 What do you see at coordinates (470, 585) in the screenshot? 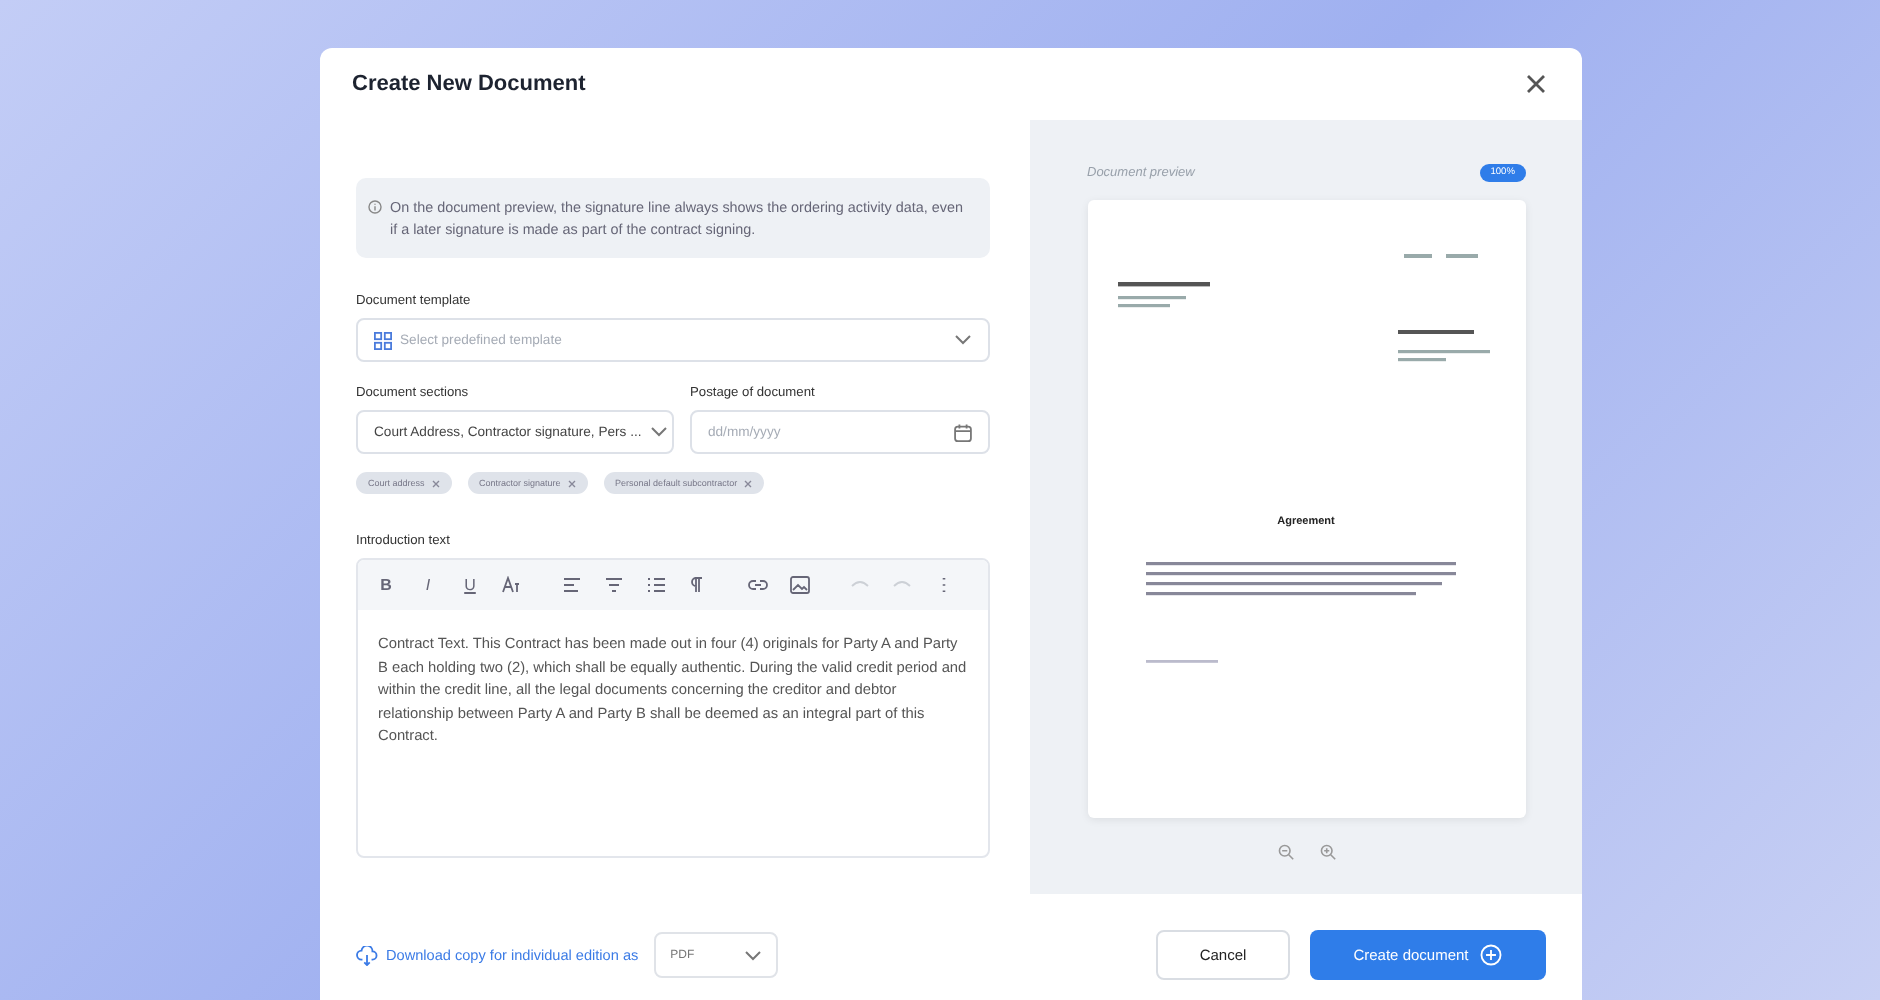
I see `underline-button: U` at bounding box center [470, 585].